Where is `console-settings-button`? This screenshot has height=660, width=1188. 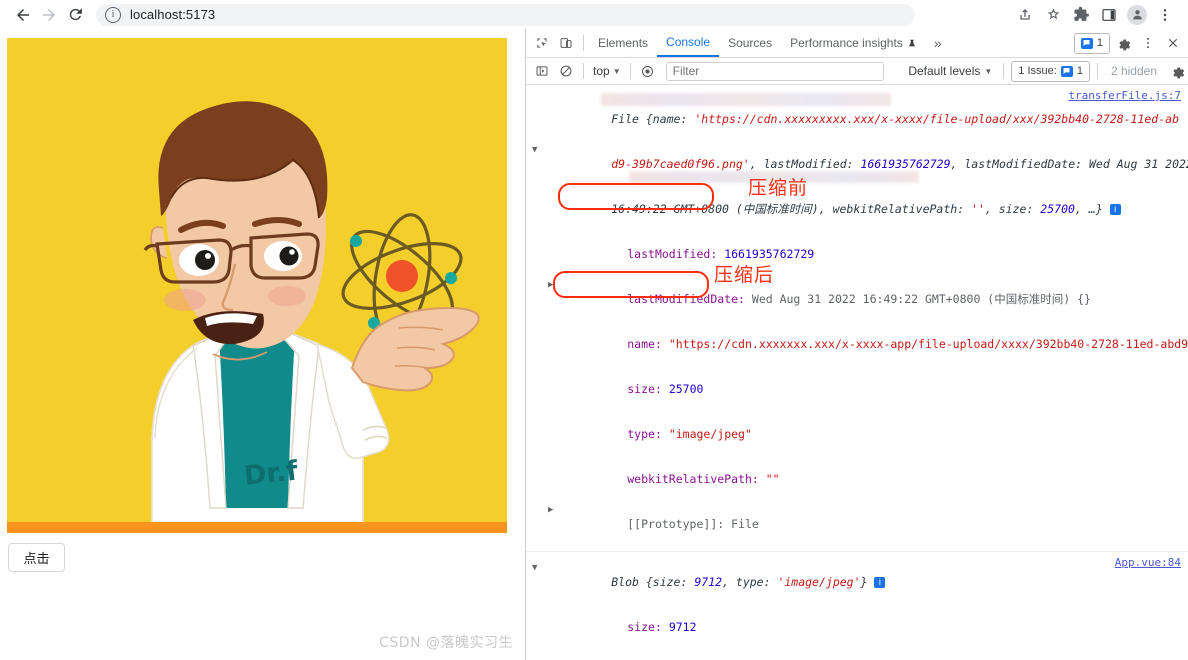 console-settings-button is located at coordinates (1176, 71).